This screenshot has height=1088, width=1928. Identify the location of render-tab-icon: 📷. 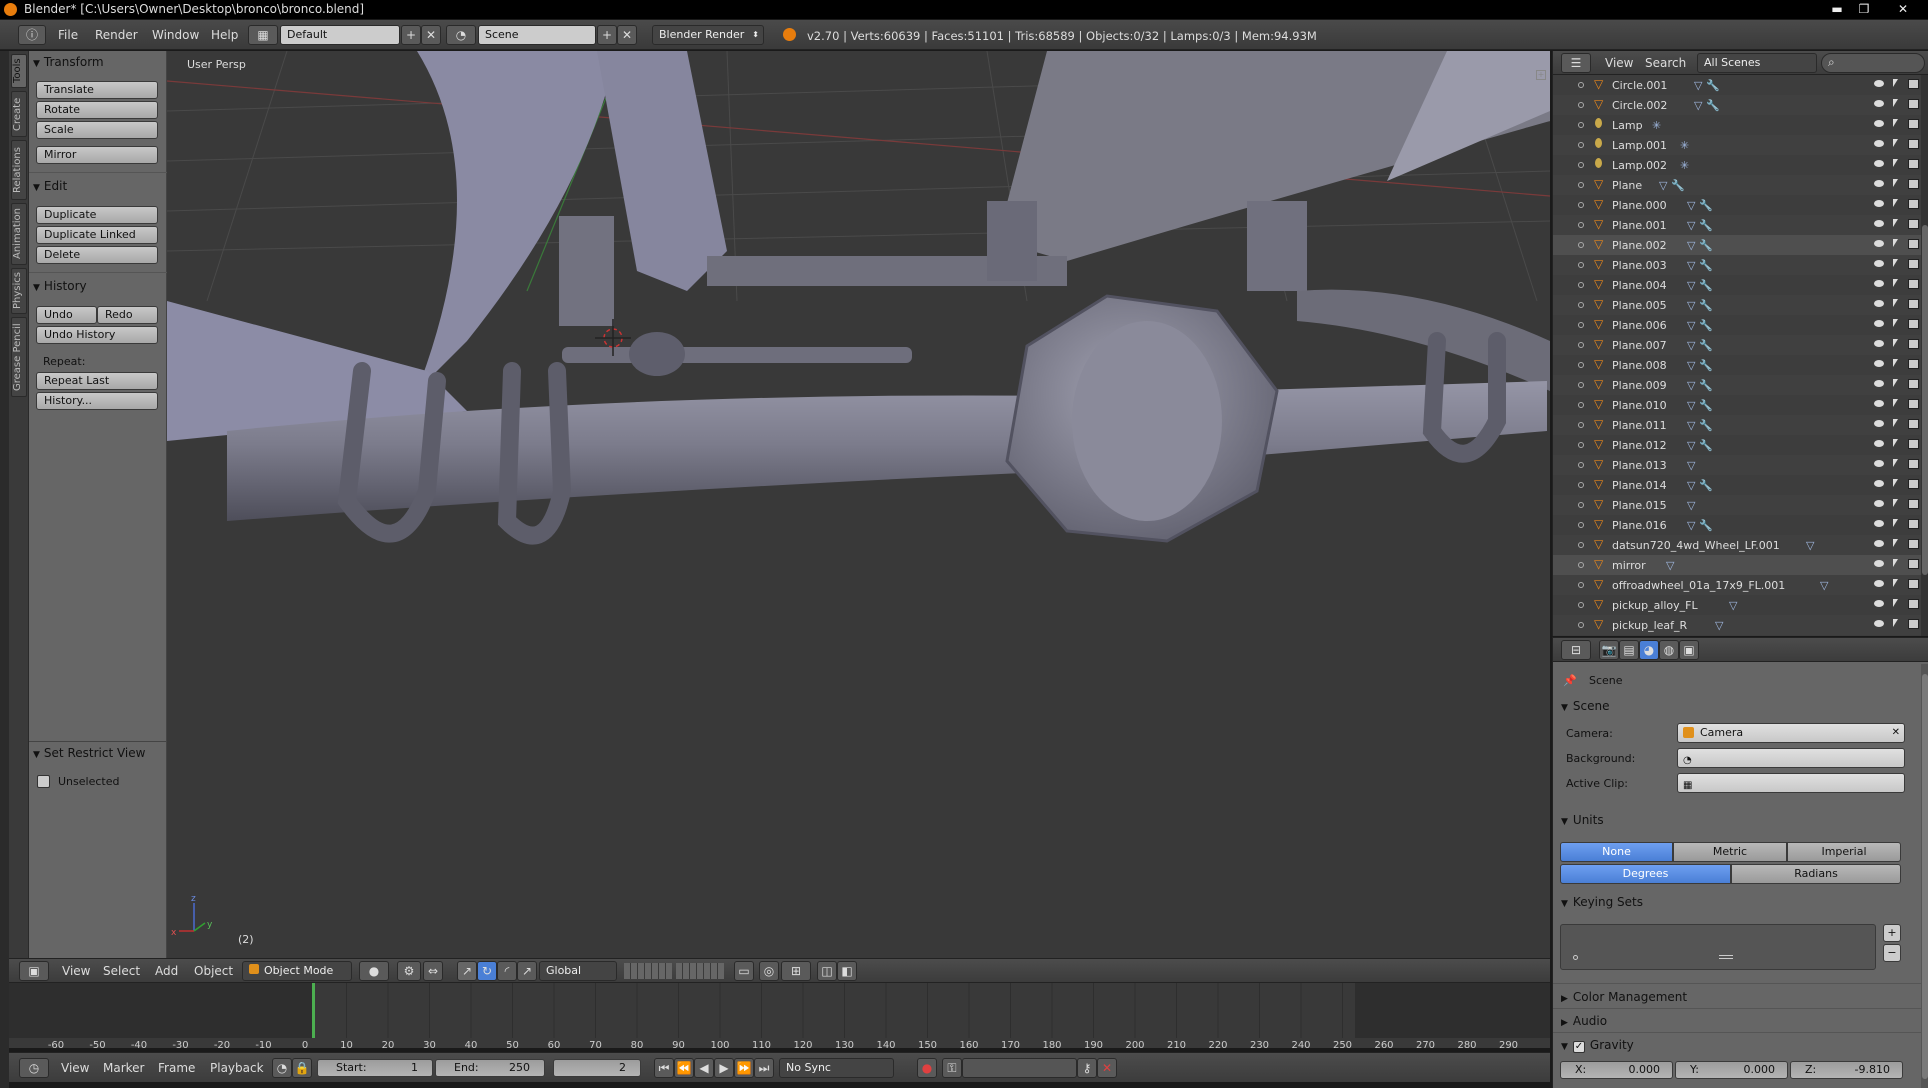
(1609, 650).